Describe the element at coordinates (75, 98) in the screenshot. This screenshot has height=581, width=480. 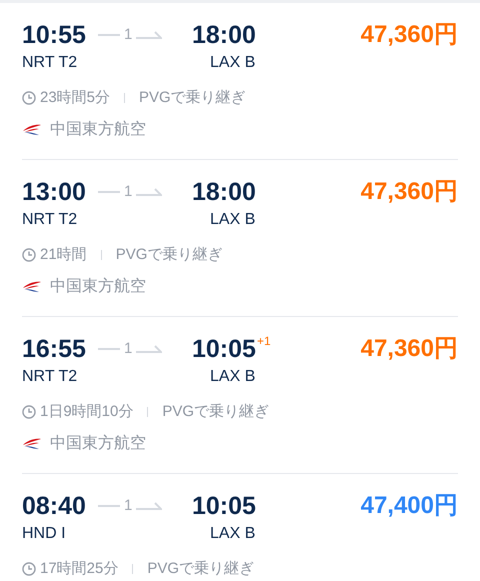
I see `duration: 23時間5分` at that location.